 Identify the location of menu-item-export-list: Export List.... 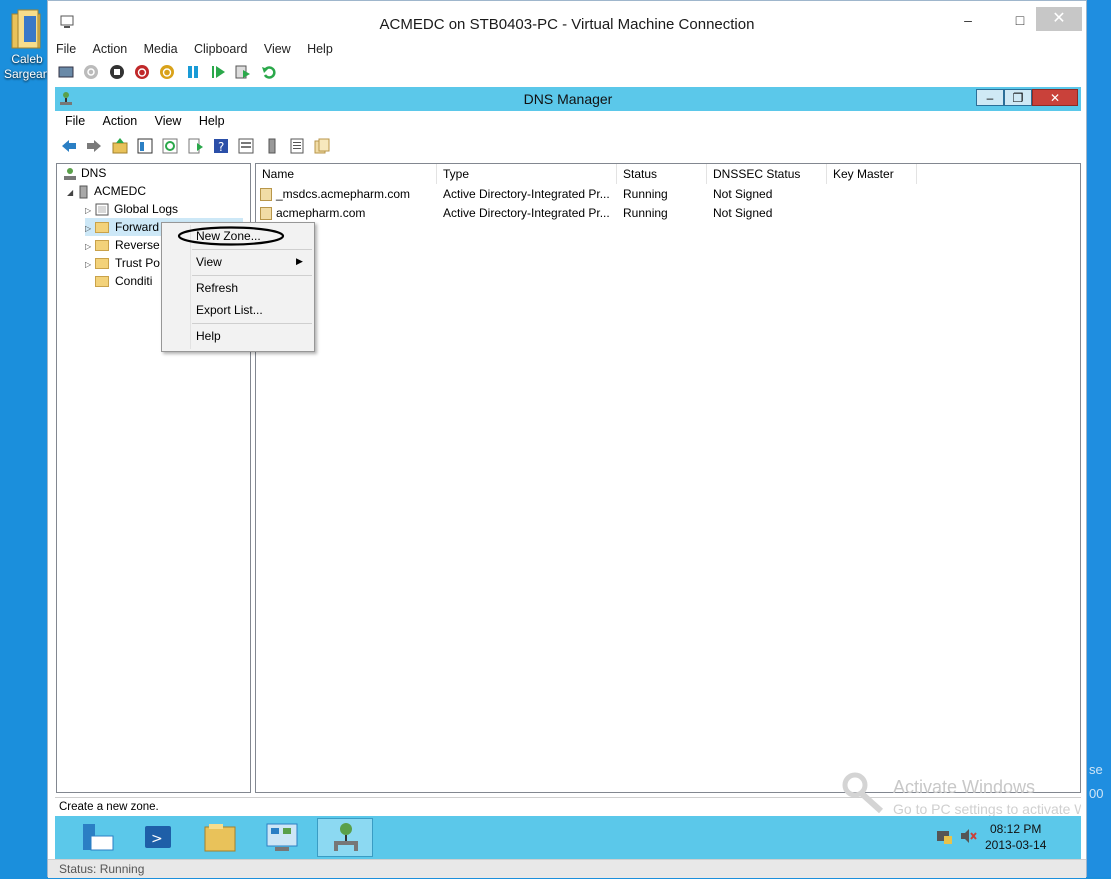
(229, 310).